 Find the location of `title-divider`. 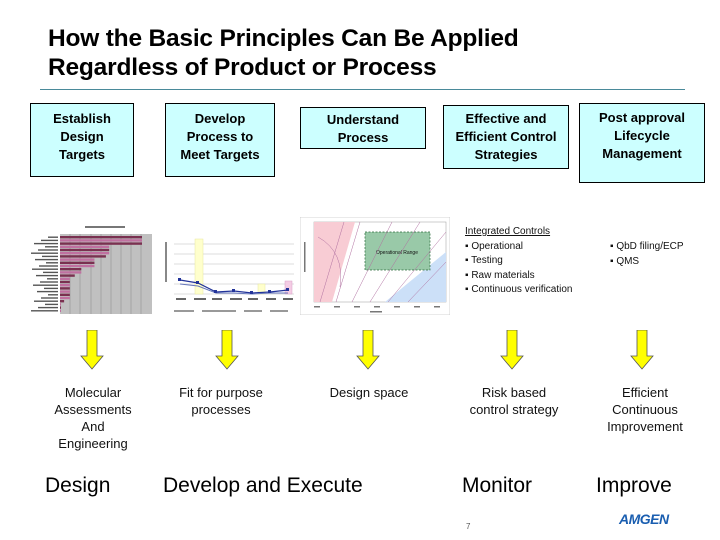

title-divider is located at coordinates (362, 89).